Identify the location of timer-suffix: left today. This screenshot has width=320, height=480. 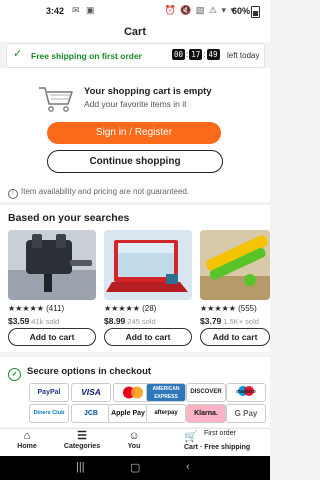
(243, 55).